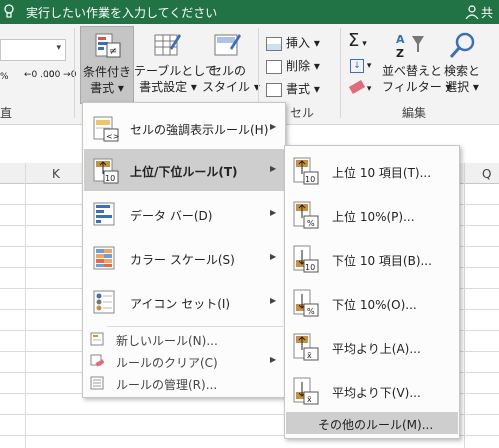  Describe the element at coordinates (33, 50) in the screenshot. I see `number-format-dropdown: ▾` at that location.